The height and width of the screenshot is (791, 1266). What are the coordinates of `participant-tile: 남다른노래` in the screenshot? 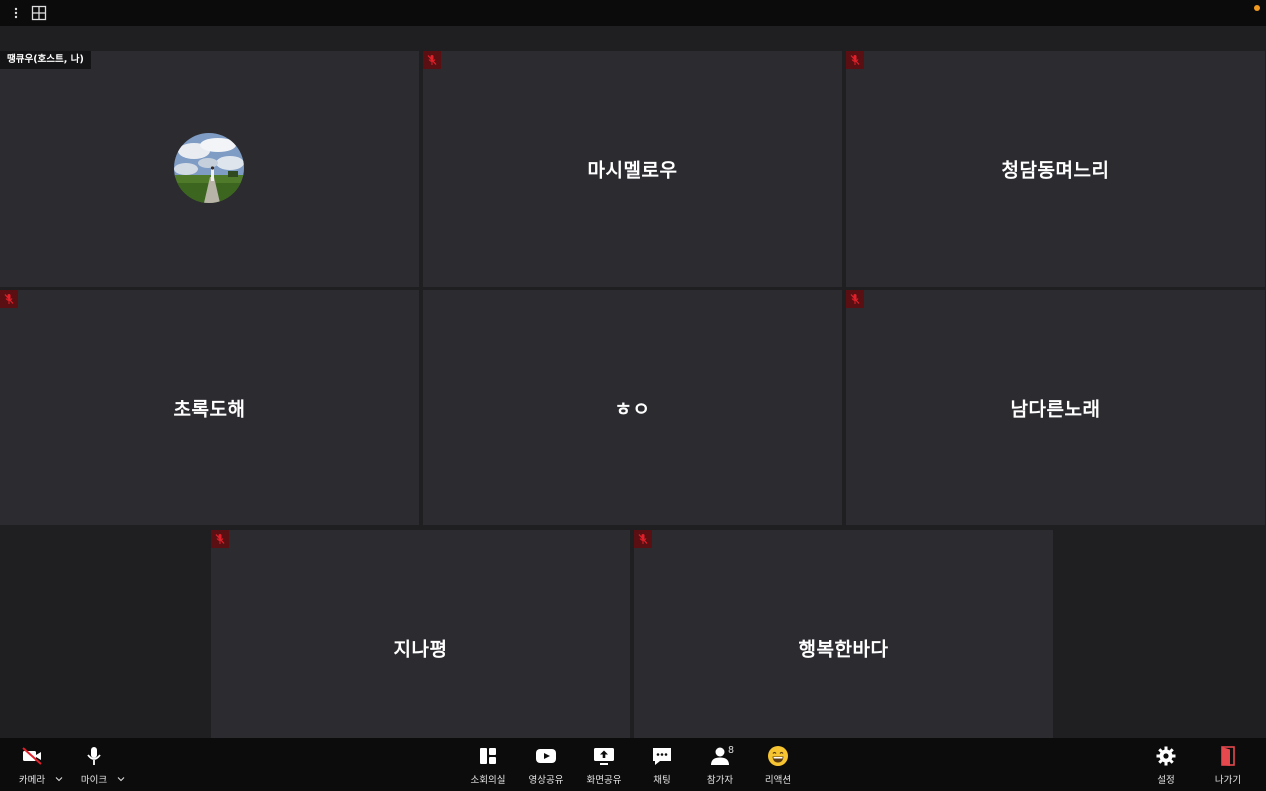 It's located at (1055, 407).